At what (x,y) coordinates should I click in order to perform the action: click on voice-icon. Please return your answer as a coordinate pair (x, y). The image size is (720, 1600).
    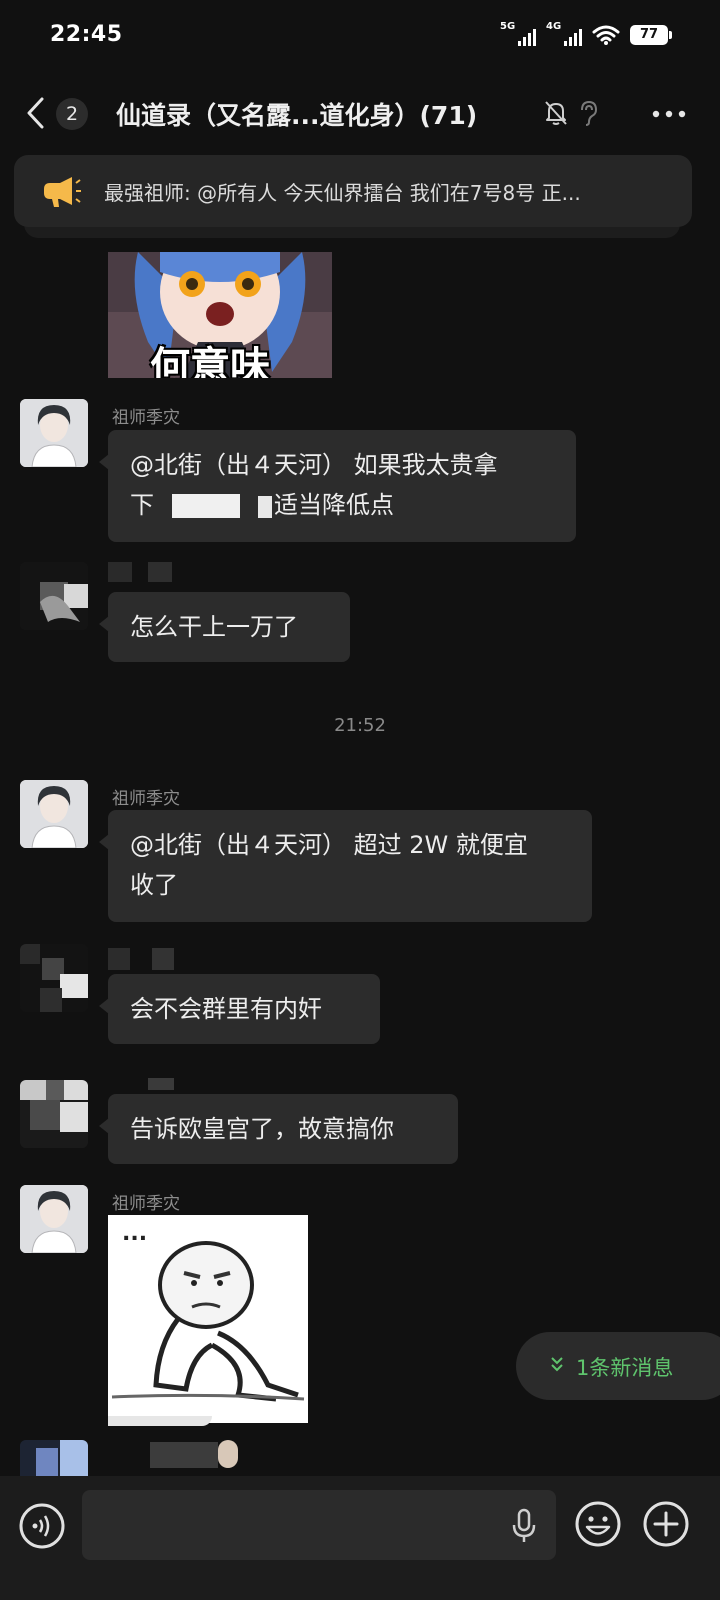
    Looking at the image, I should click on (42, 1526).